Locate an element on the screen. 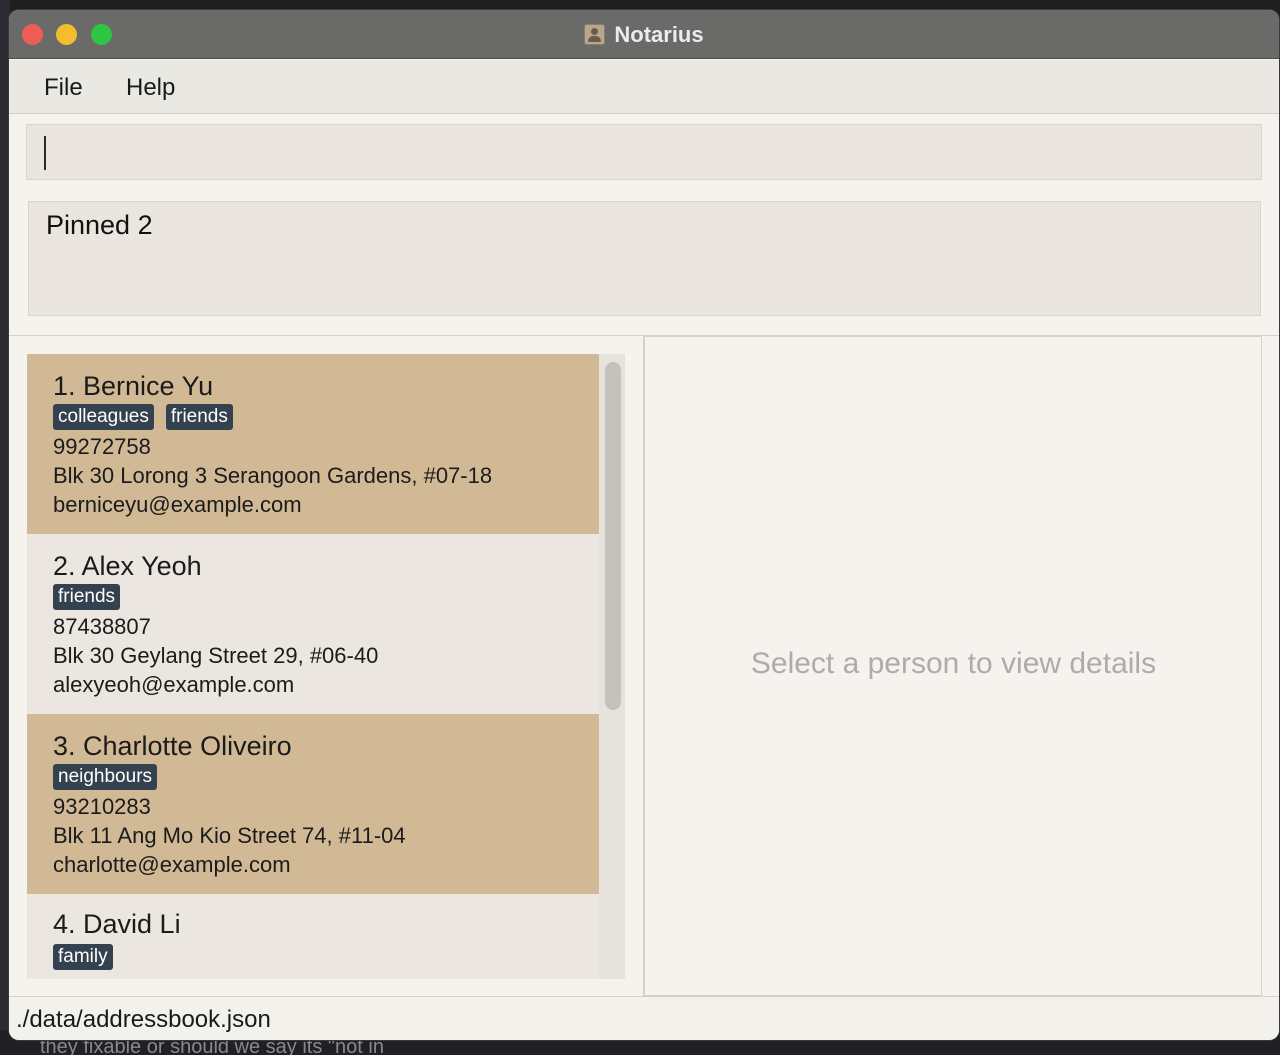 The width and height of the screenshot is (1280, 1055). person-address: Blk 30 Geylang Street 29, #06-40 is located at coordinates (216, 655).